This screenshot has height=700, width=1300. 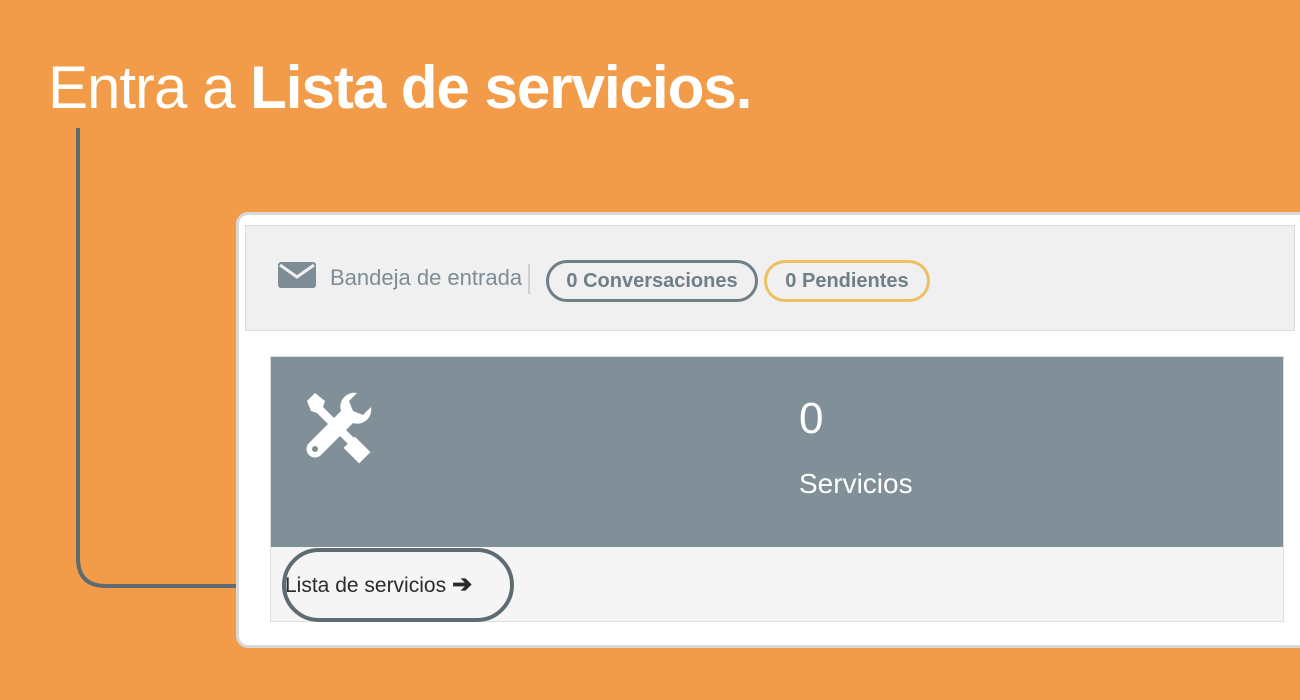 What do you see at coordinates (462, 584) in the screenshot?
I see `arrow-right-icon: ➔` at bounding box center [462, 584].